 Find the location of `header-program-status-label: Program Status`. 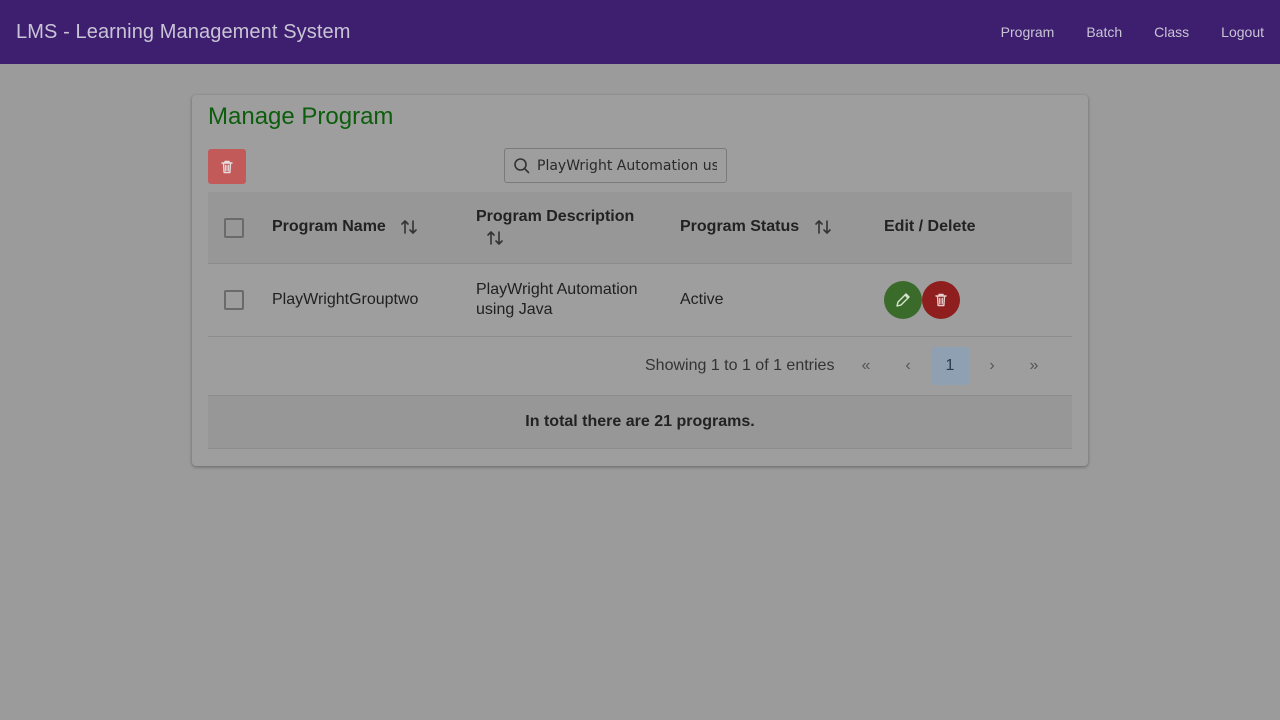

header-program-status-label: Program Status is located at coordinates (740, 227).